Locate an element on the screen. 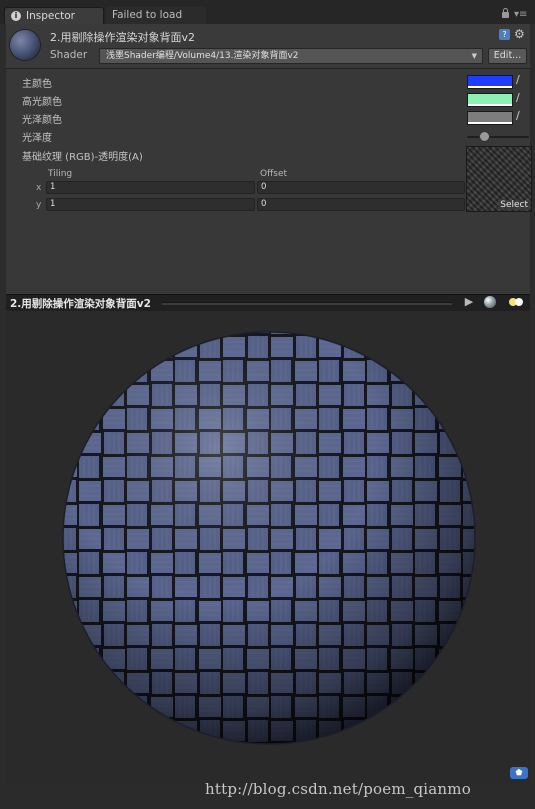 This screenshot has width=535, height=809. shader-dropdown-value: 浅墨Shader编程/Volume4/13.渲染对象背面v2 is located at coordinates (202, 56).